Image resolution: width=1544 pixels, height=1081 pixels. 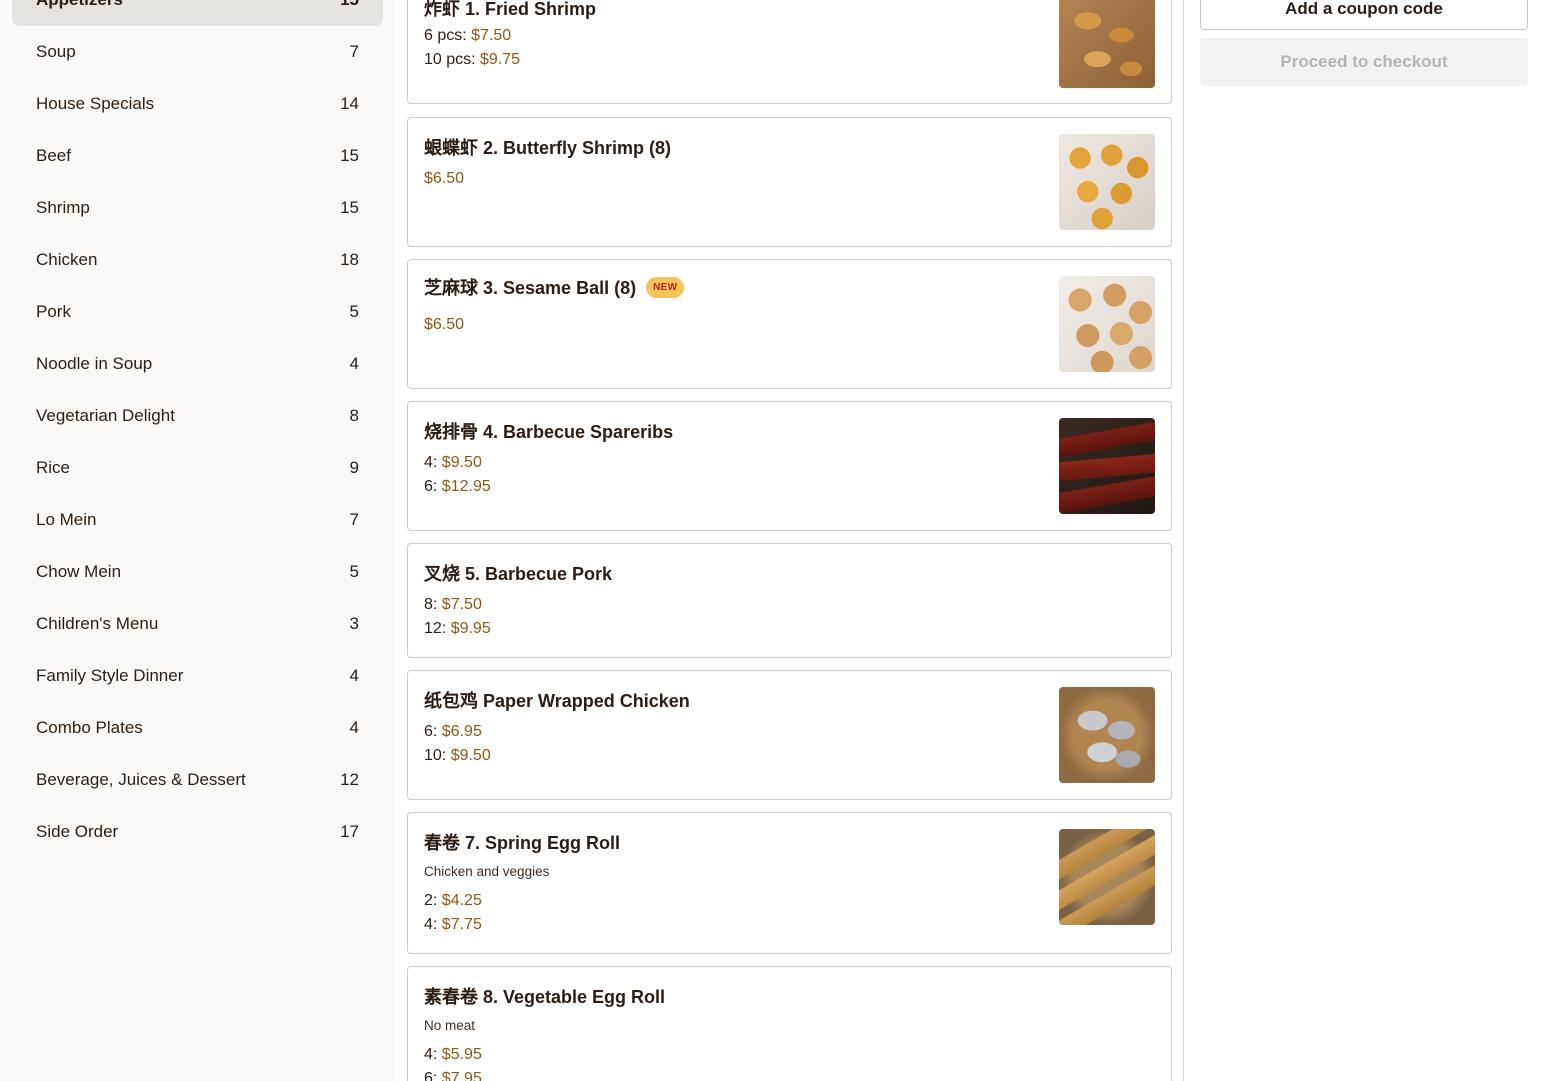 What do you see at coordinates (197, 832) in the screenshot?
I see `category-item-side-order: Side Order 17` at bounding box center [197, 832].